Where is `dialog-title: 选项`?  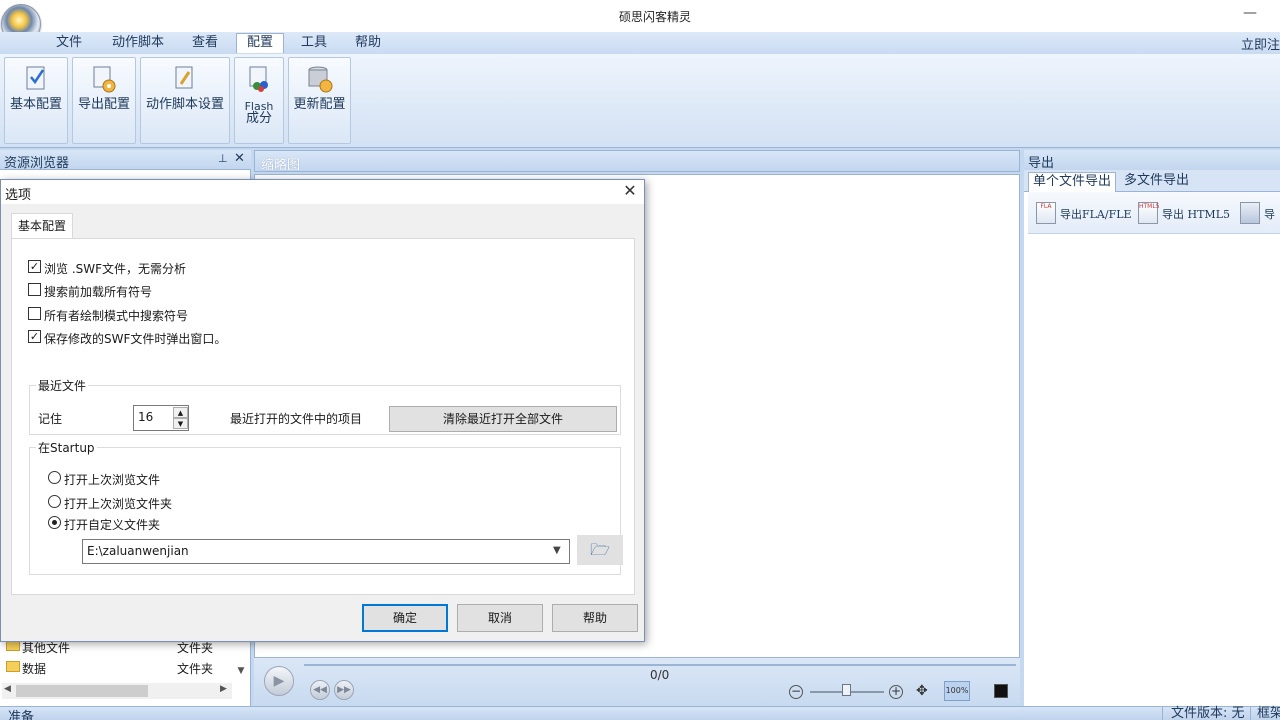 dialog-title: 选项 is located at coordinates (18, 195).